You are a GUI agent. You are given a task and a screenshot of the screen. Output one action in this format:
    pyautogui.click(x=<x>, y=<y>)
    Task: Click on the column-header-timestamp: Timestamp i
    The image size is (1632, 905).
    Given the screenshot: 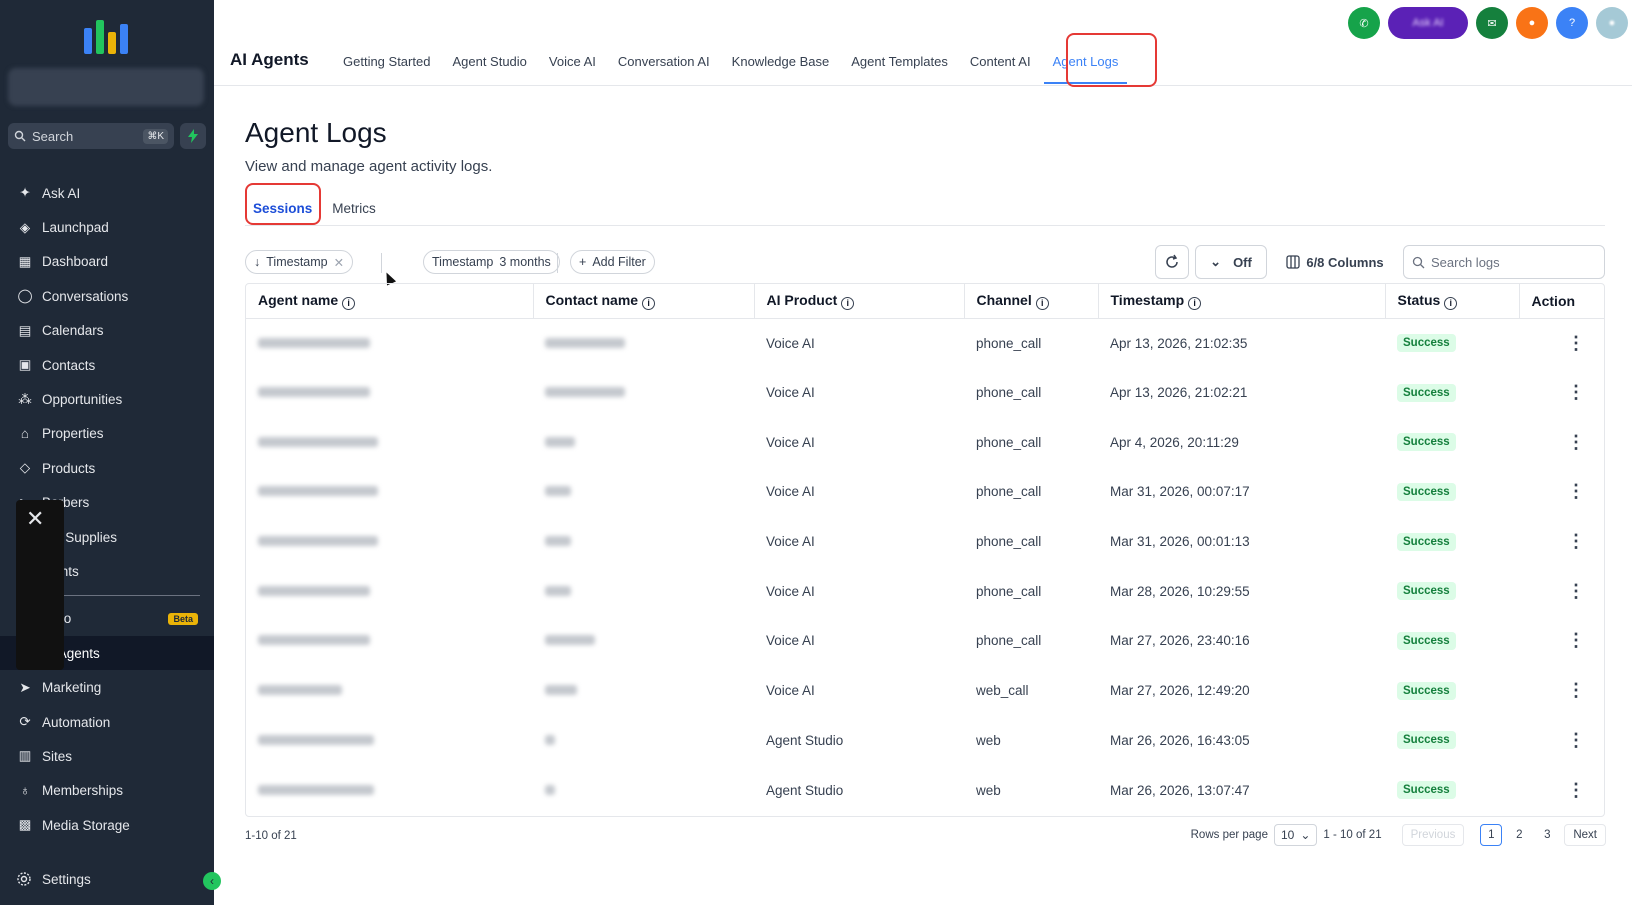 What is the action you would take?
    pyautogui.click(x=1242, y=301)
    